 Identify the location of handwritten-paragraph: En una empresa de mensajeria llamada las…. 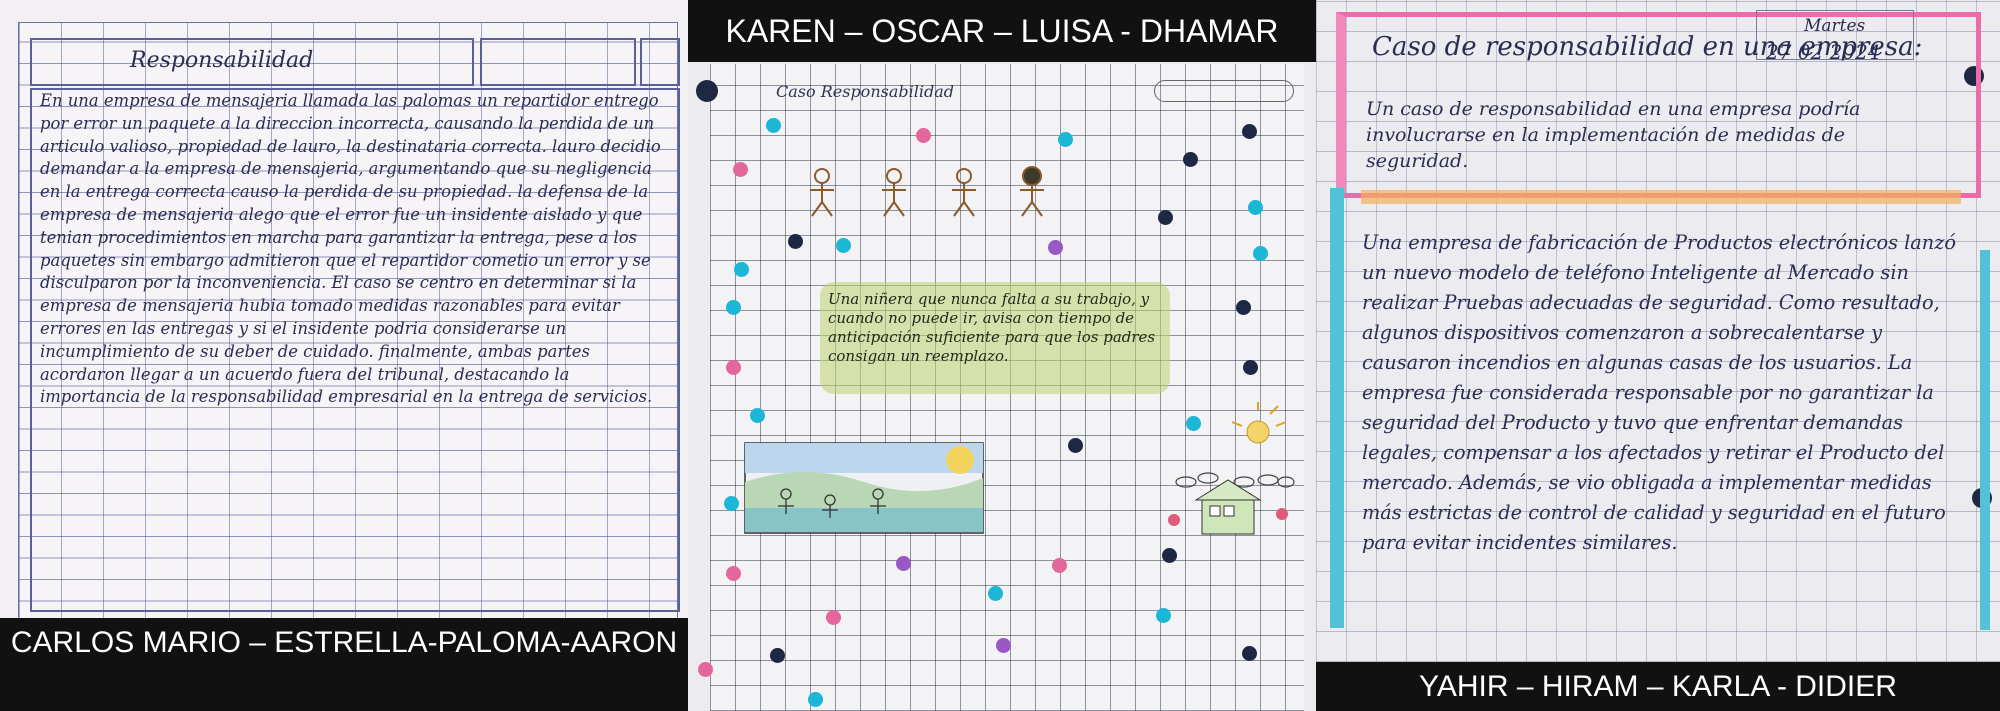
(350, 249).